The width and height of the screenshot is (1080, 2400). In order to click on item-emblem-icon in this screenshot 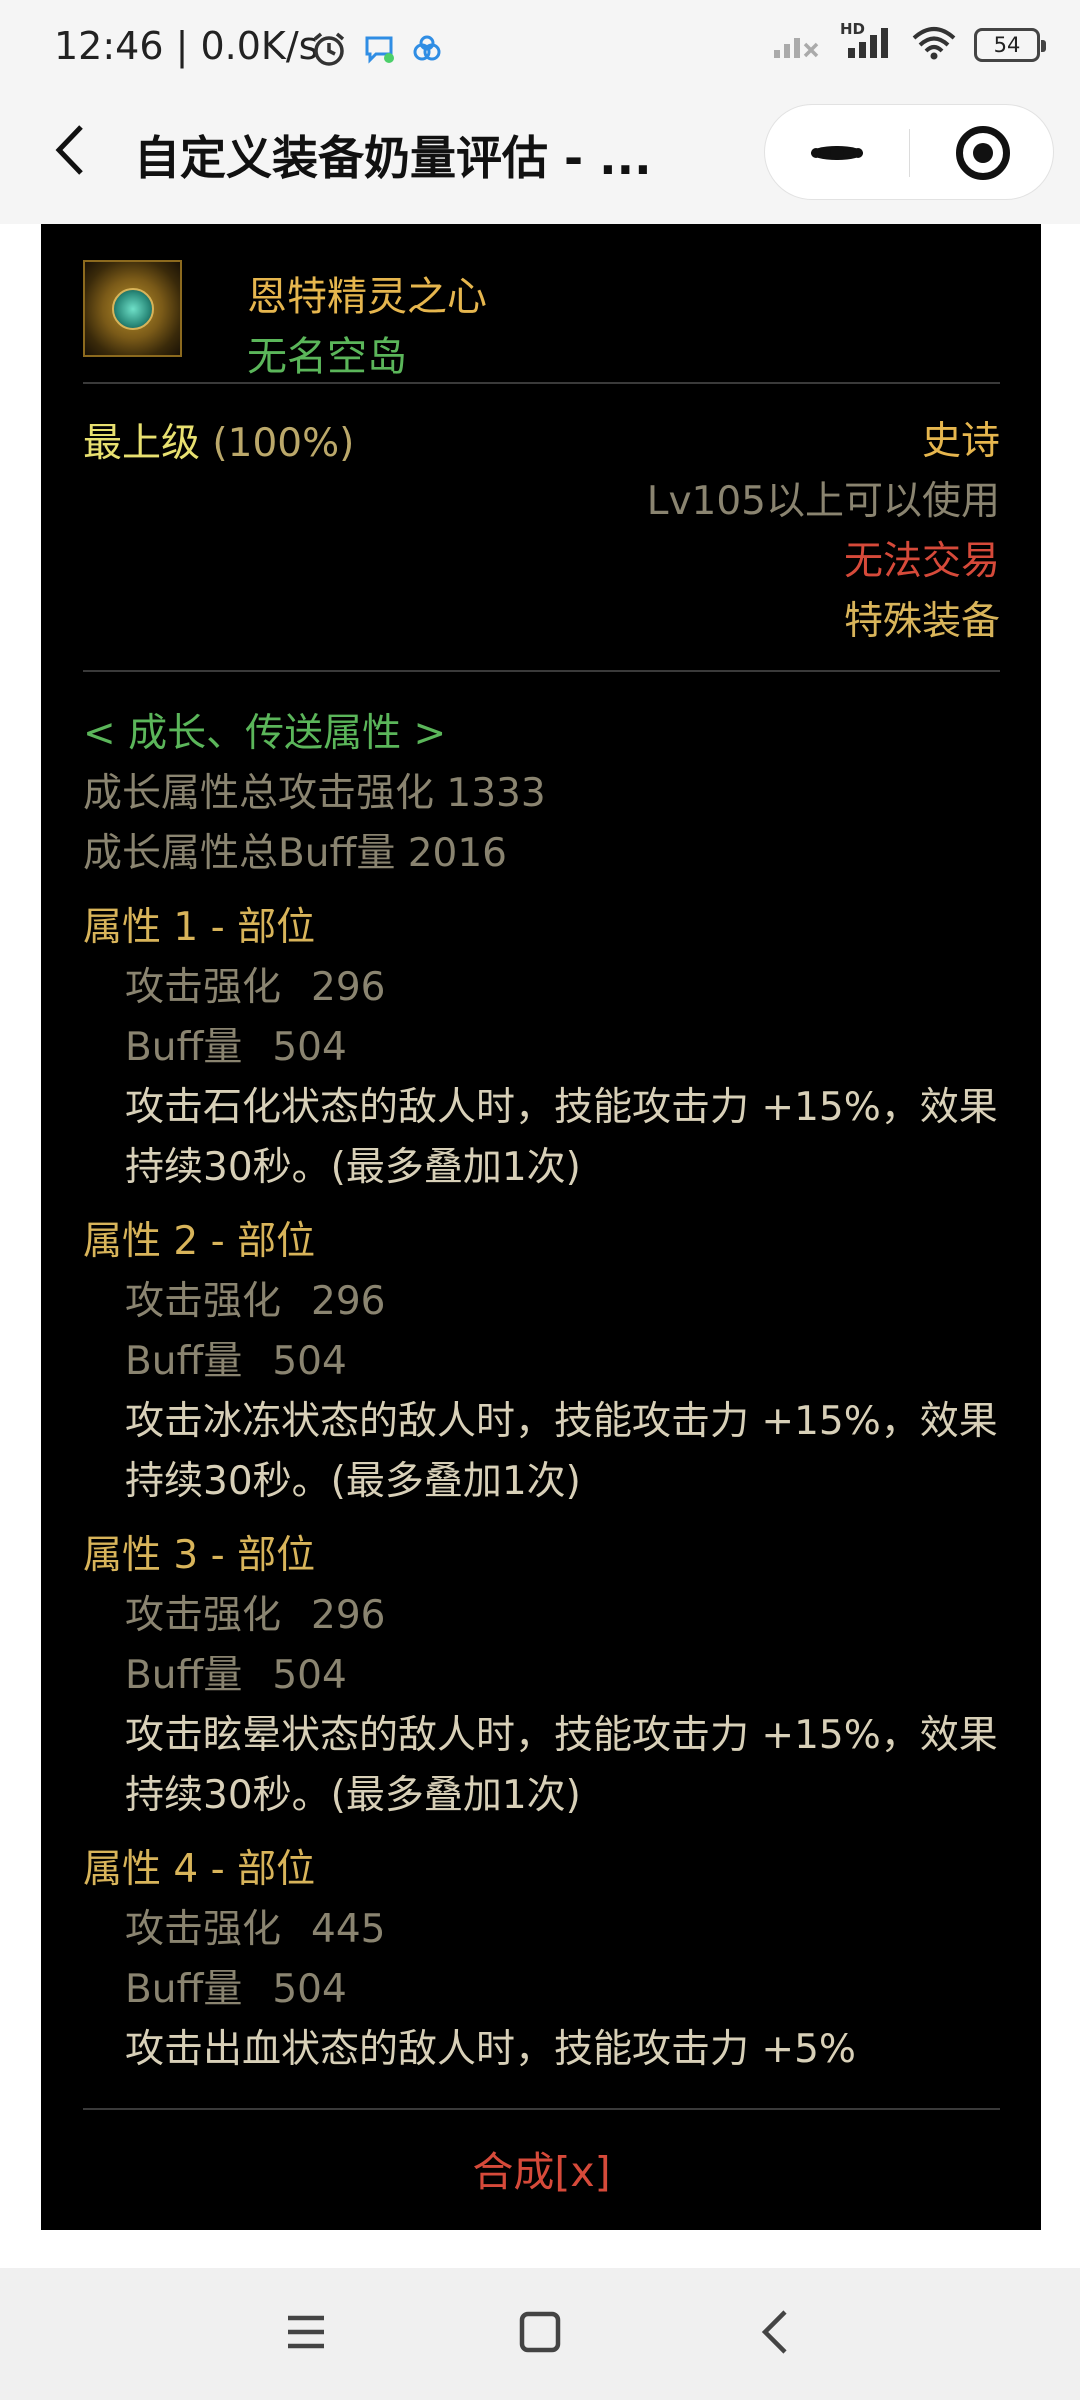, I will do `click(132, 308)`.